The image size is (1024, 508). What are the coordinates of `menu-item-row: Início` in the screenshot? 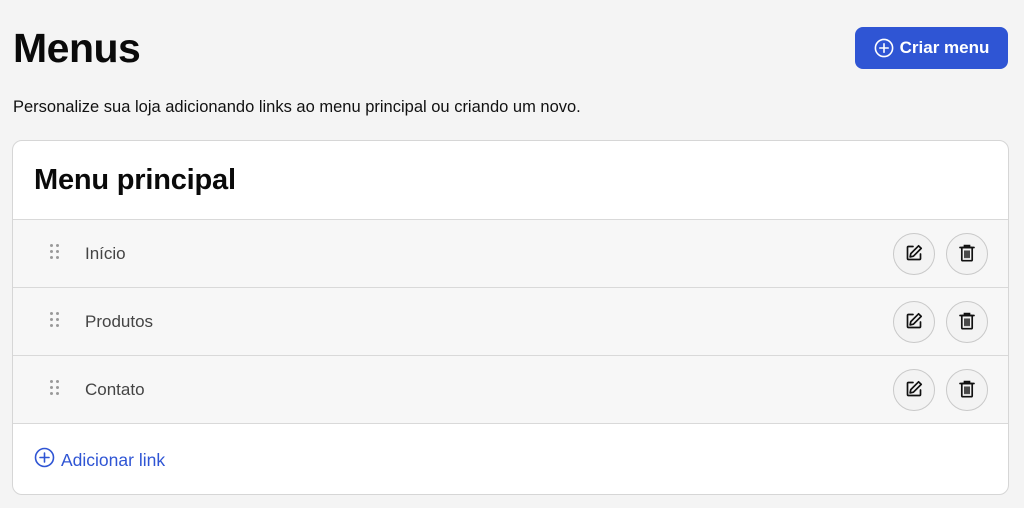 It's located at (510, 254).